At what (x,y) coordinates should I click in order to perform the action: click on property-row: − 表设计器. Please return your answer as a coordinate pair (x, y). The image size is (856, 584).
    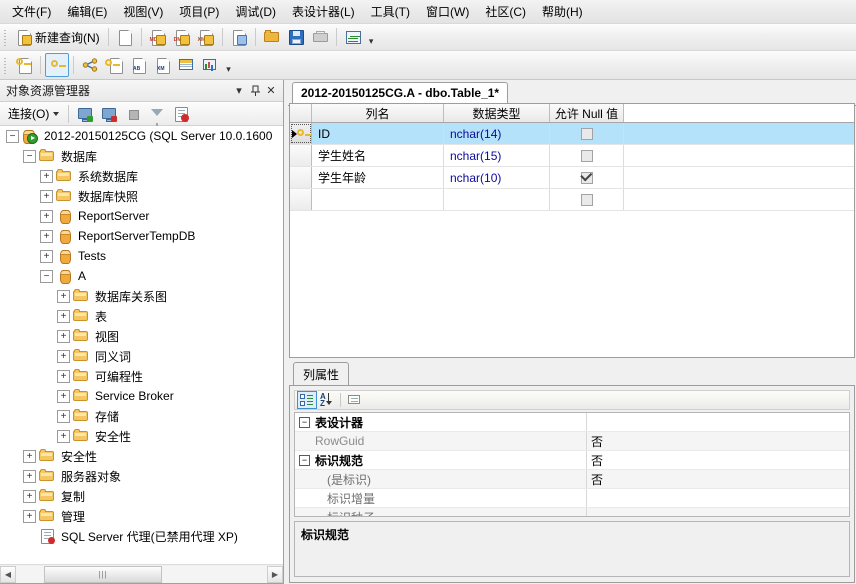
    Looking at the image, I should click on (572, 422).